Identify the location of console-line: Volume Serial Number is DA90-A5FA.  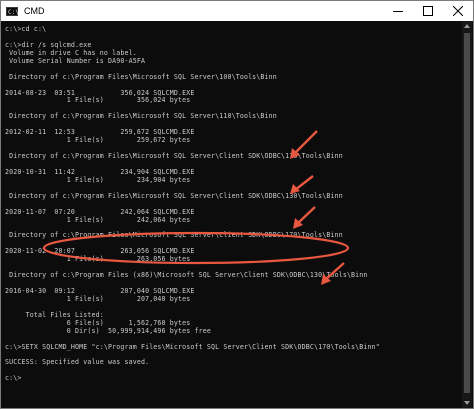
(75, 60).